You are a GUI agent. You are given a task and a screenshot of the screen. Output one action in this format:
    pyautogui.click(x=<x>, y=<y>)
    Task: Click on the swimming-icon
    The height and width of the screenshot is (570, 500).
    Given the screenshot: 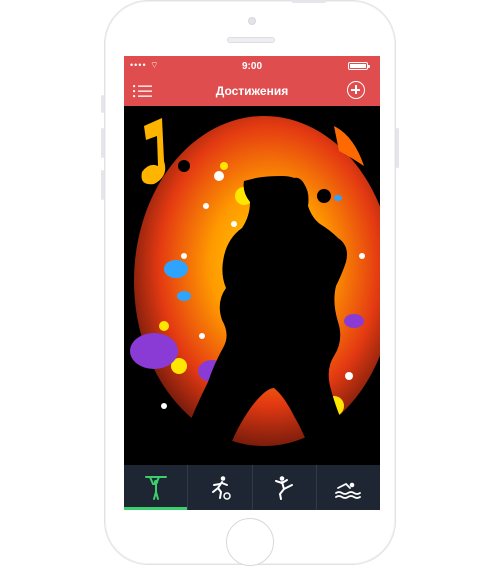 What is the action you would take?
    pyautogui.click(x=348, y=490)
    